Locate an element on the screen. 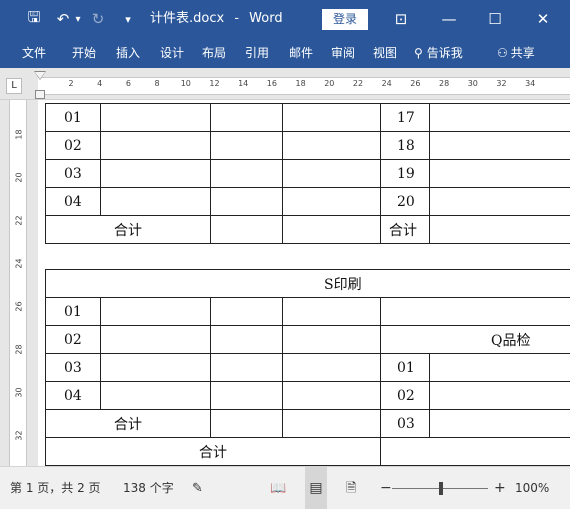  undo-dropdown-icon: ▾ is located at coordinates (78, 19).